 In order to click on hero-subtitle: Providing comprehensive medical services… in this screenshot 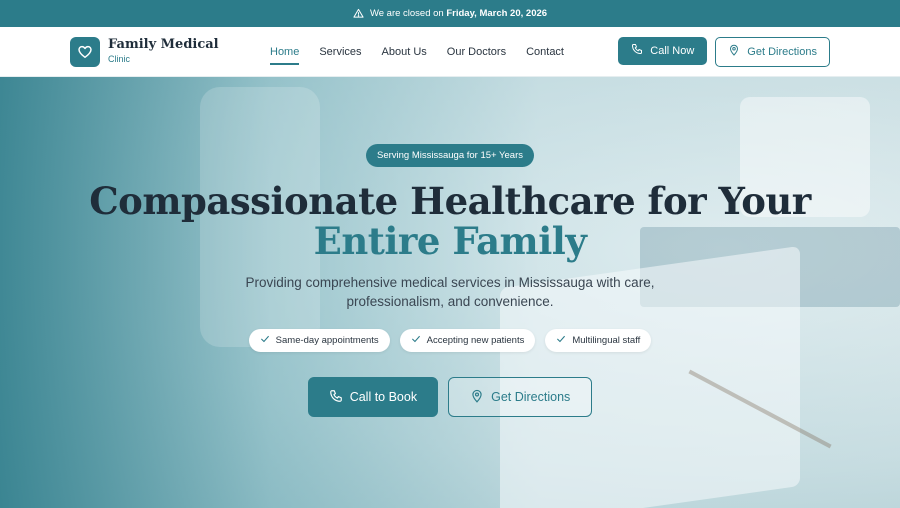, I will do `click(450, 292)`.